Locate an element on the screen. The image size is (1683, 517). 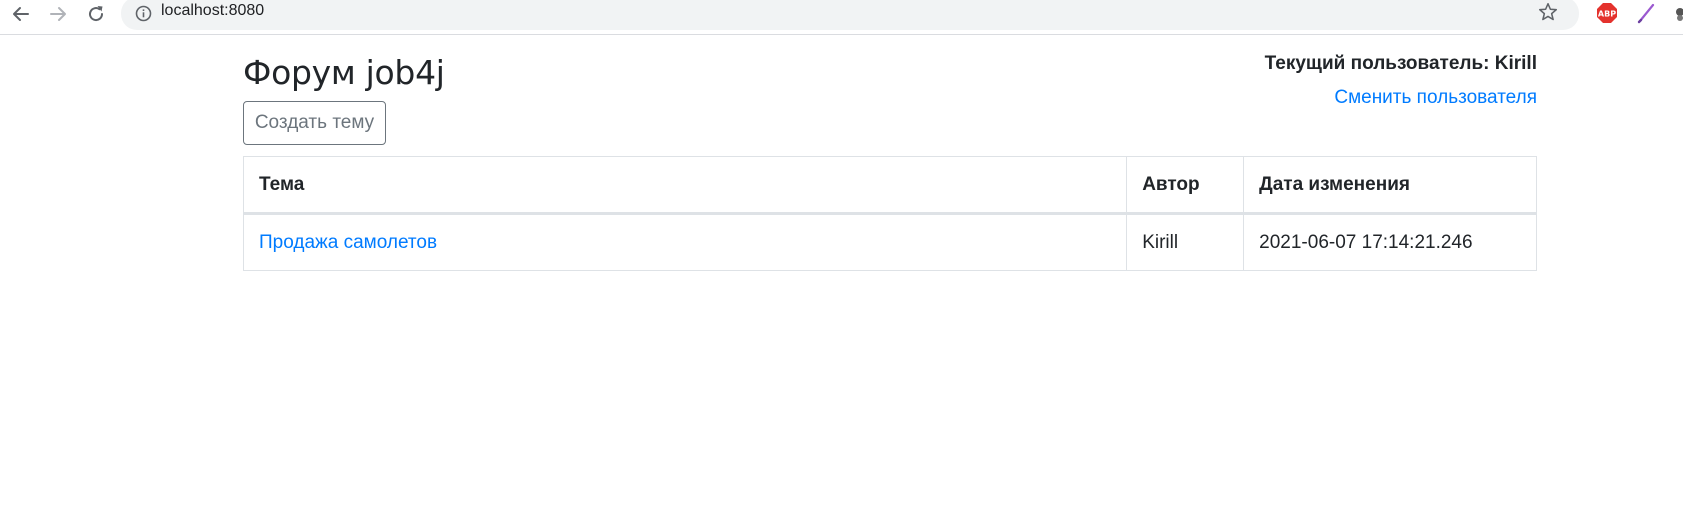
reload-button is located at coordinates (96, 14).